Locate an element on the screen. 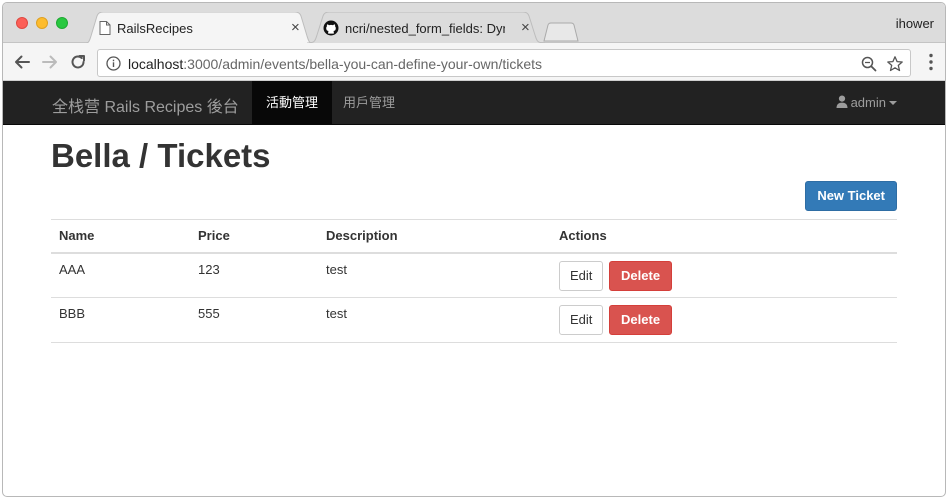 This screenshot has width=948, height=499. column-header-name: Name is located at coordinates (120, 236).